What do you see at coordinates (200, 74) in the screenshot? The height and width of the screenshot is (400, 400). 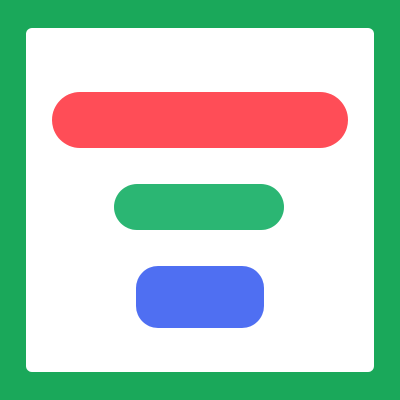 I see `page-title` at bounding box center [200, 74].